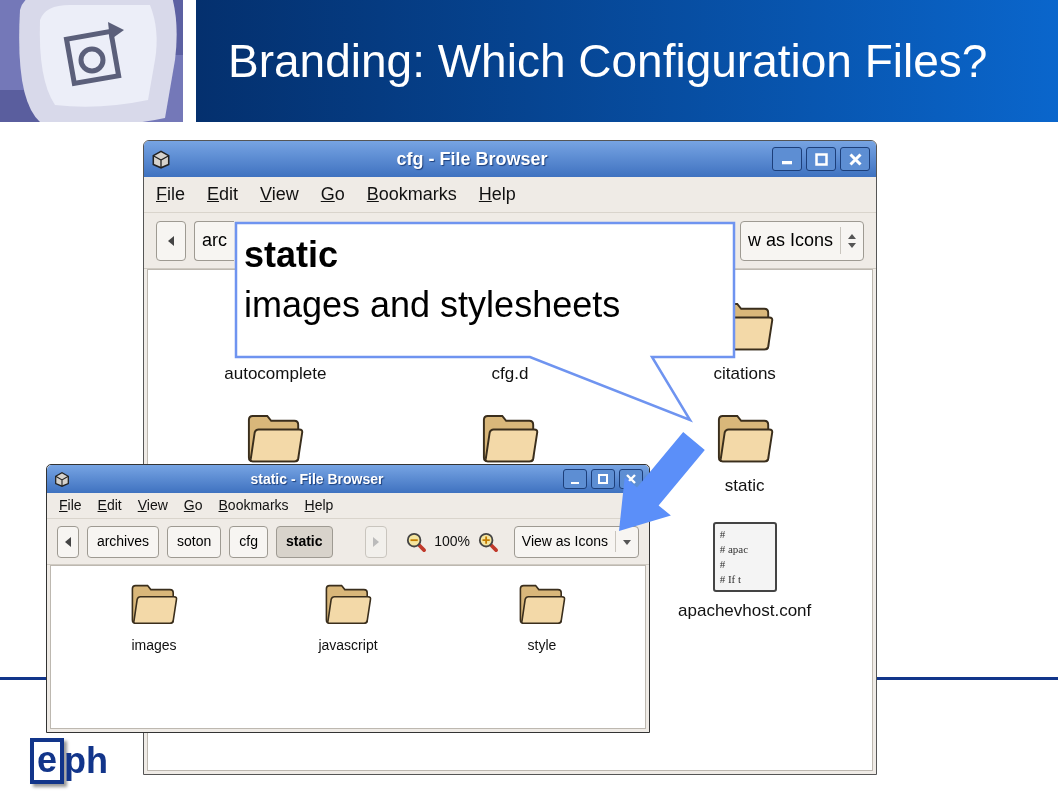 The width and height of the screenshot is (1058, 793). I want to click on file-label: apachevhost.conf, so click(745, 611).